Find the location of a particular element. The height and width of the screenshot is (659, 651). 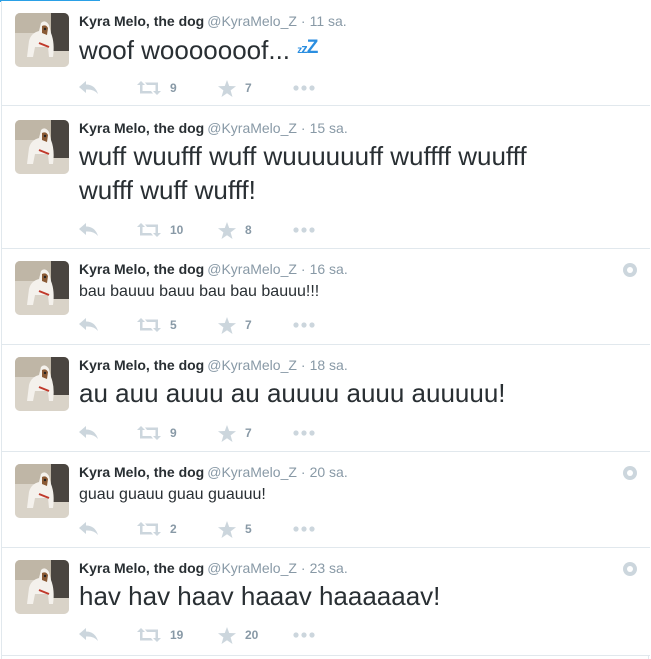

tweet-timestamp: 16 sa. is located at coordinates (329, 269).